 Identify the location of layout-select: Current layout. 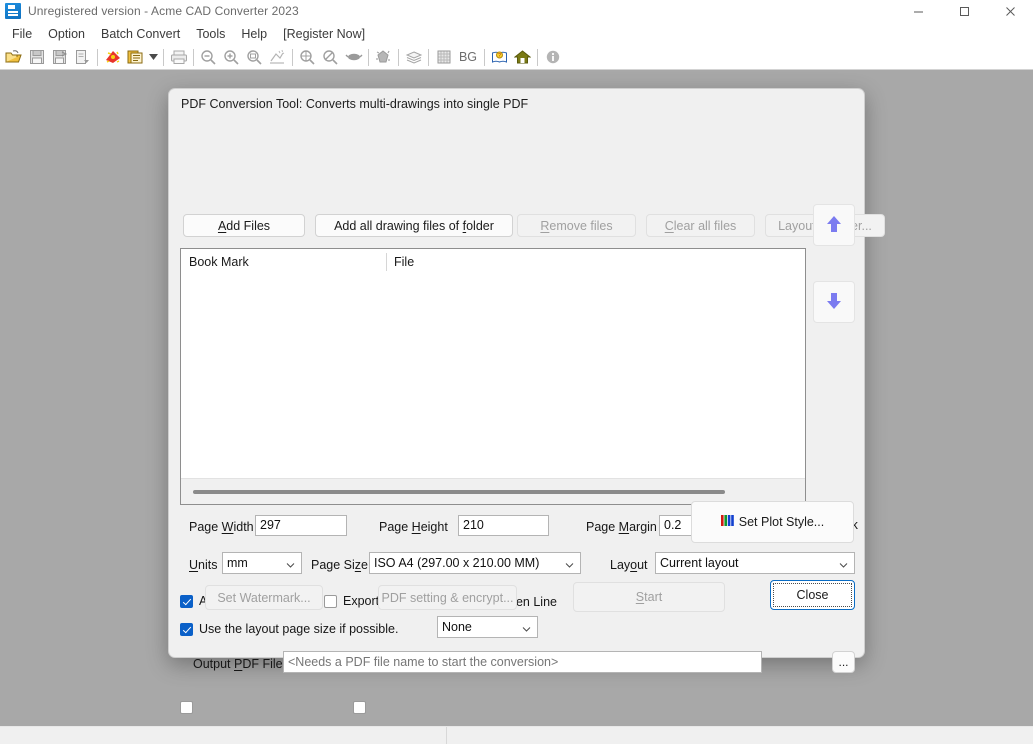
(755, 563).